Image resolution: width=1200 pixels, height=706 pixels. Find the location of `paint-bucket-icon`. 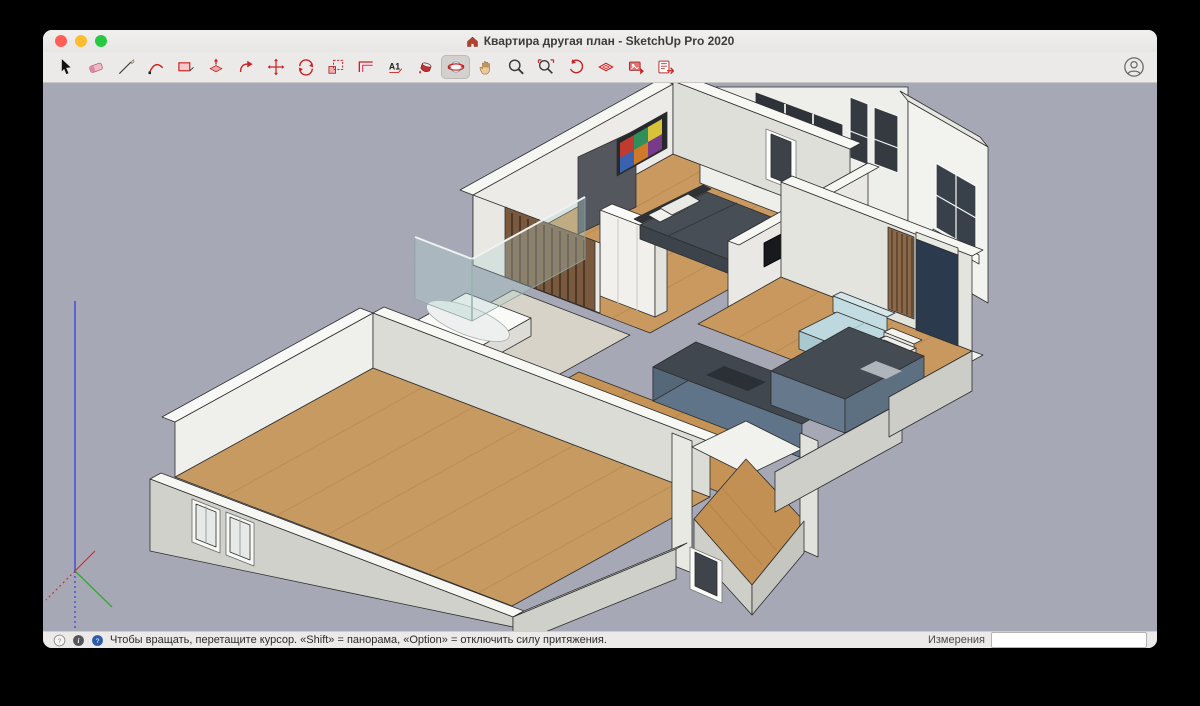

paint-bucket-icon is located at coordinates (424, 68).